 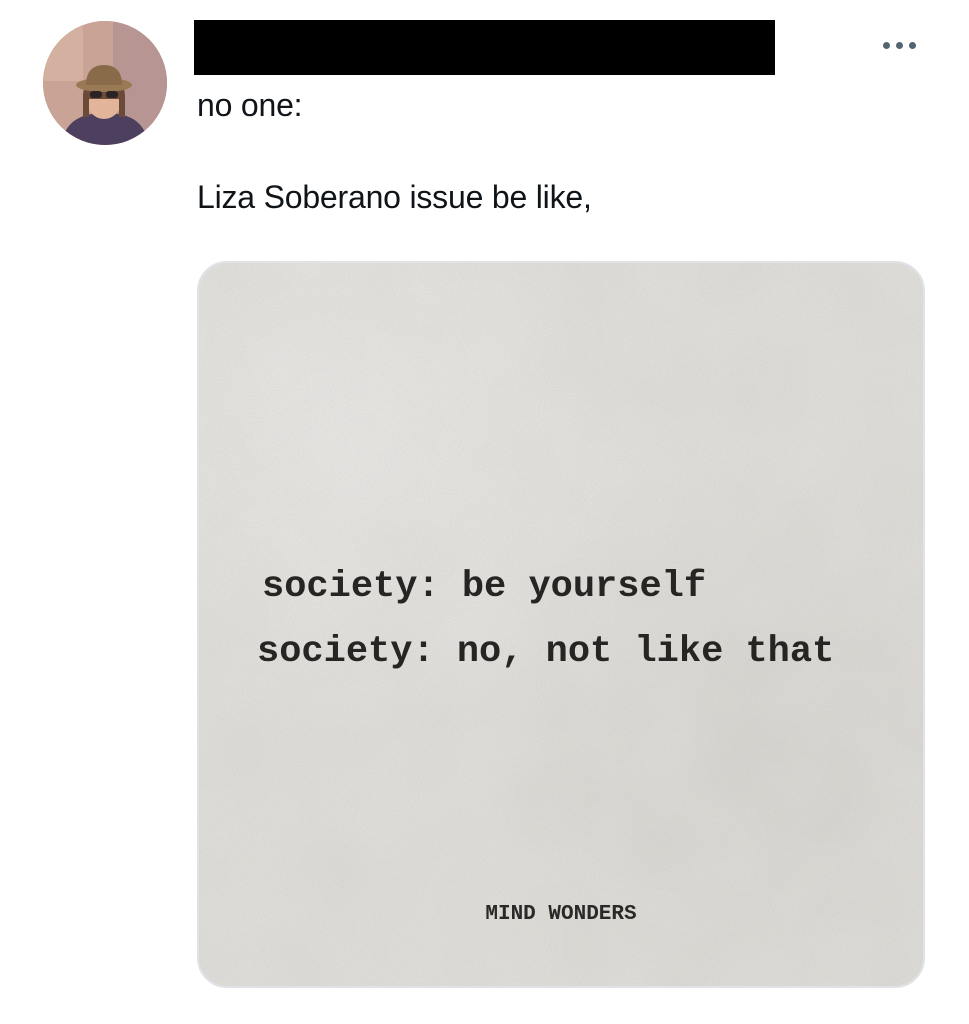 What do you see at coordinates (546, 652) in the screenshot?
I see `quote-line: society: no, not like that` at bounding box center [546, 652].